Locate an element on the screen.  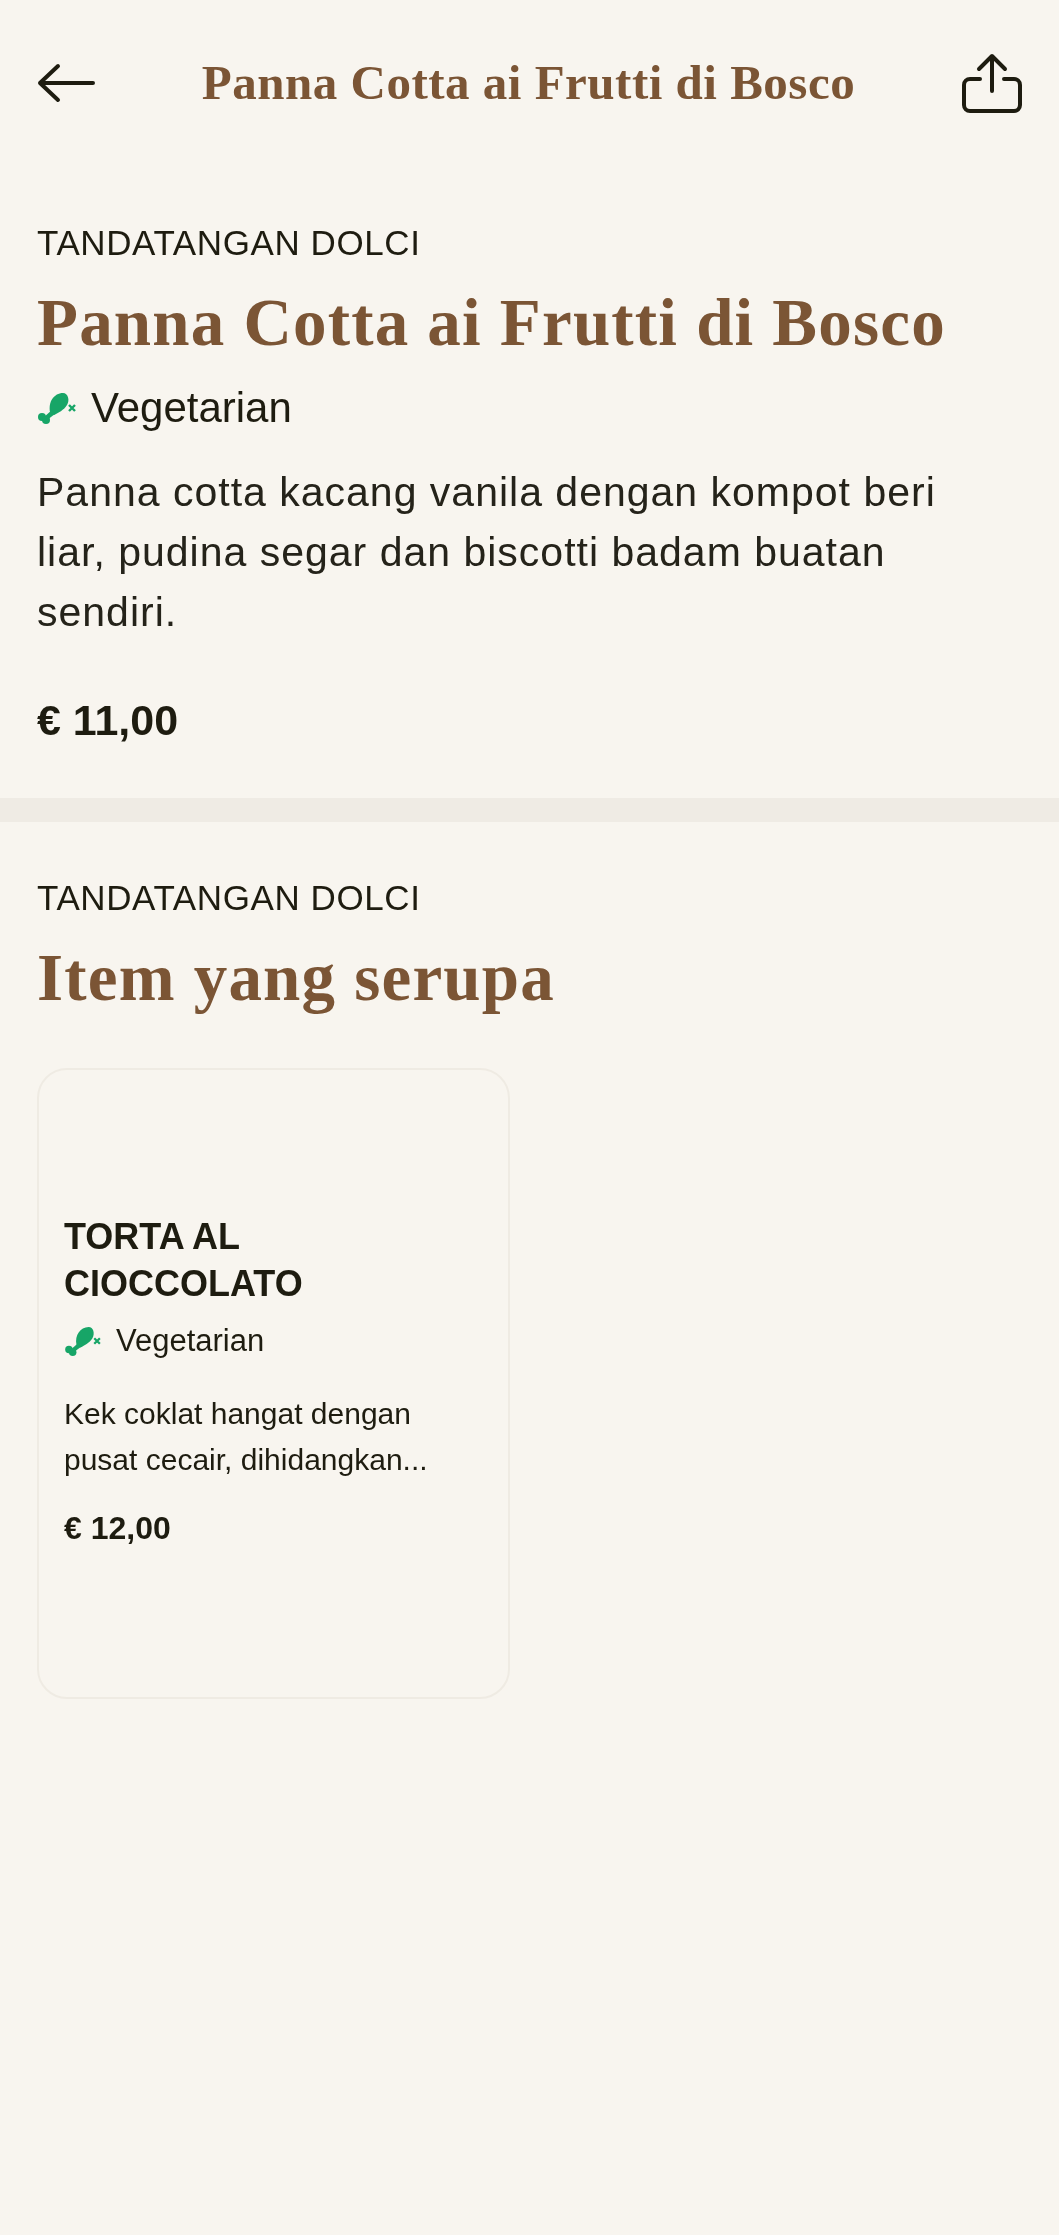
page-title: Panna Cotta ai Frutti di Bosco is located at coordinates (528, 82).